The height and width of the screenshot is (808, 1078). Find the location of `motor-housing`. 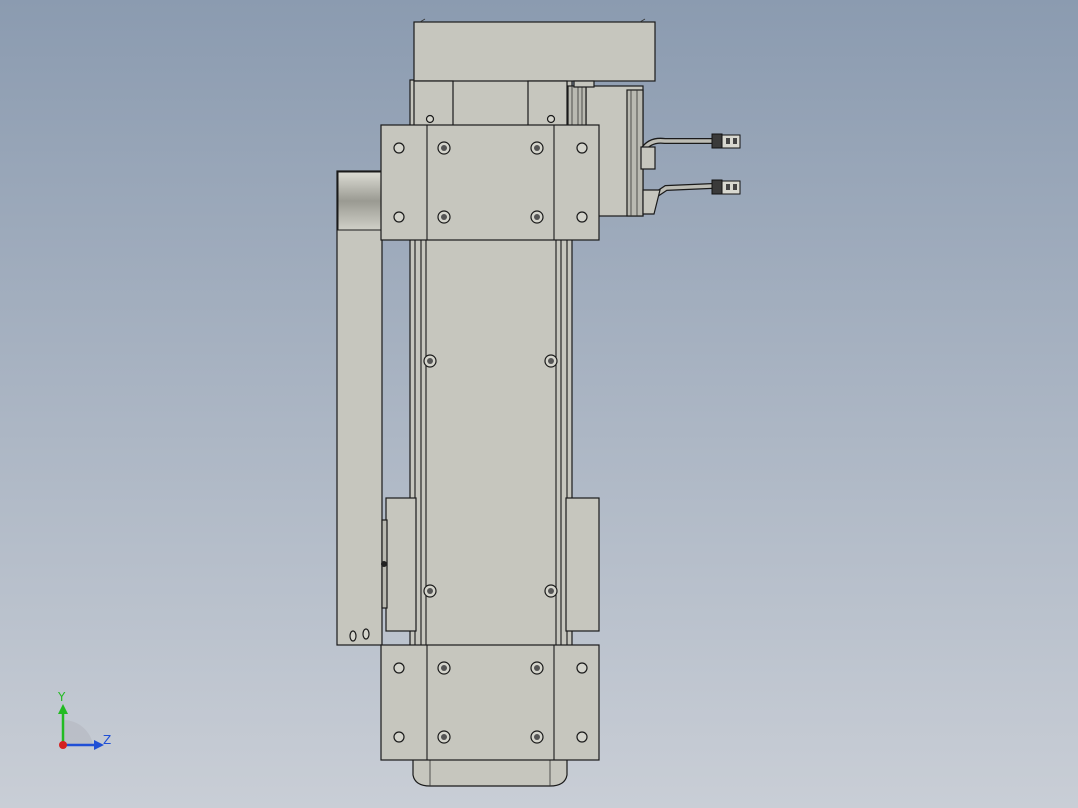

motor-housing is located at coordinates (534, 51).